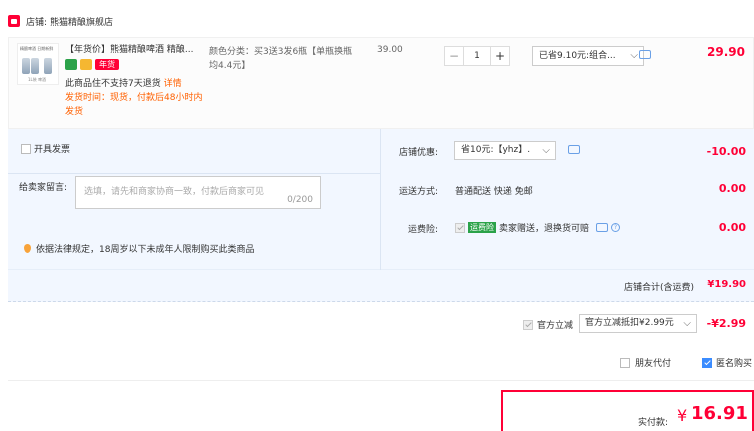 The width and height of the screenshot is (754, 431). What do you see at coordinates (52, 150) in the screenshot?
I see `invoice-label: 开具发票` at bounding box center [52, 150].